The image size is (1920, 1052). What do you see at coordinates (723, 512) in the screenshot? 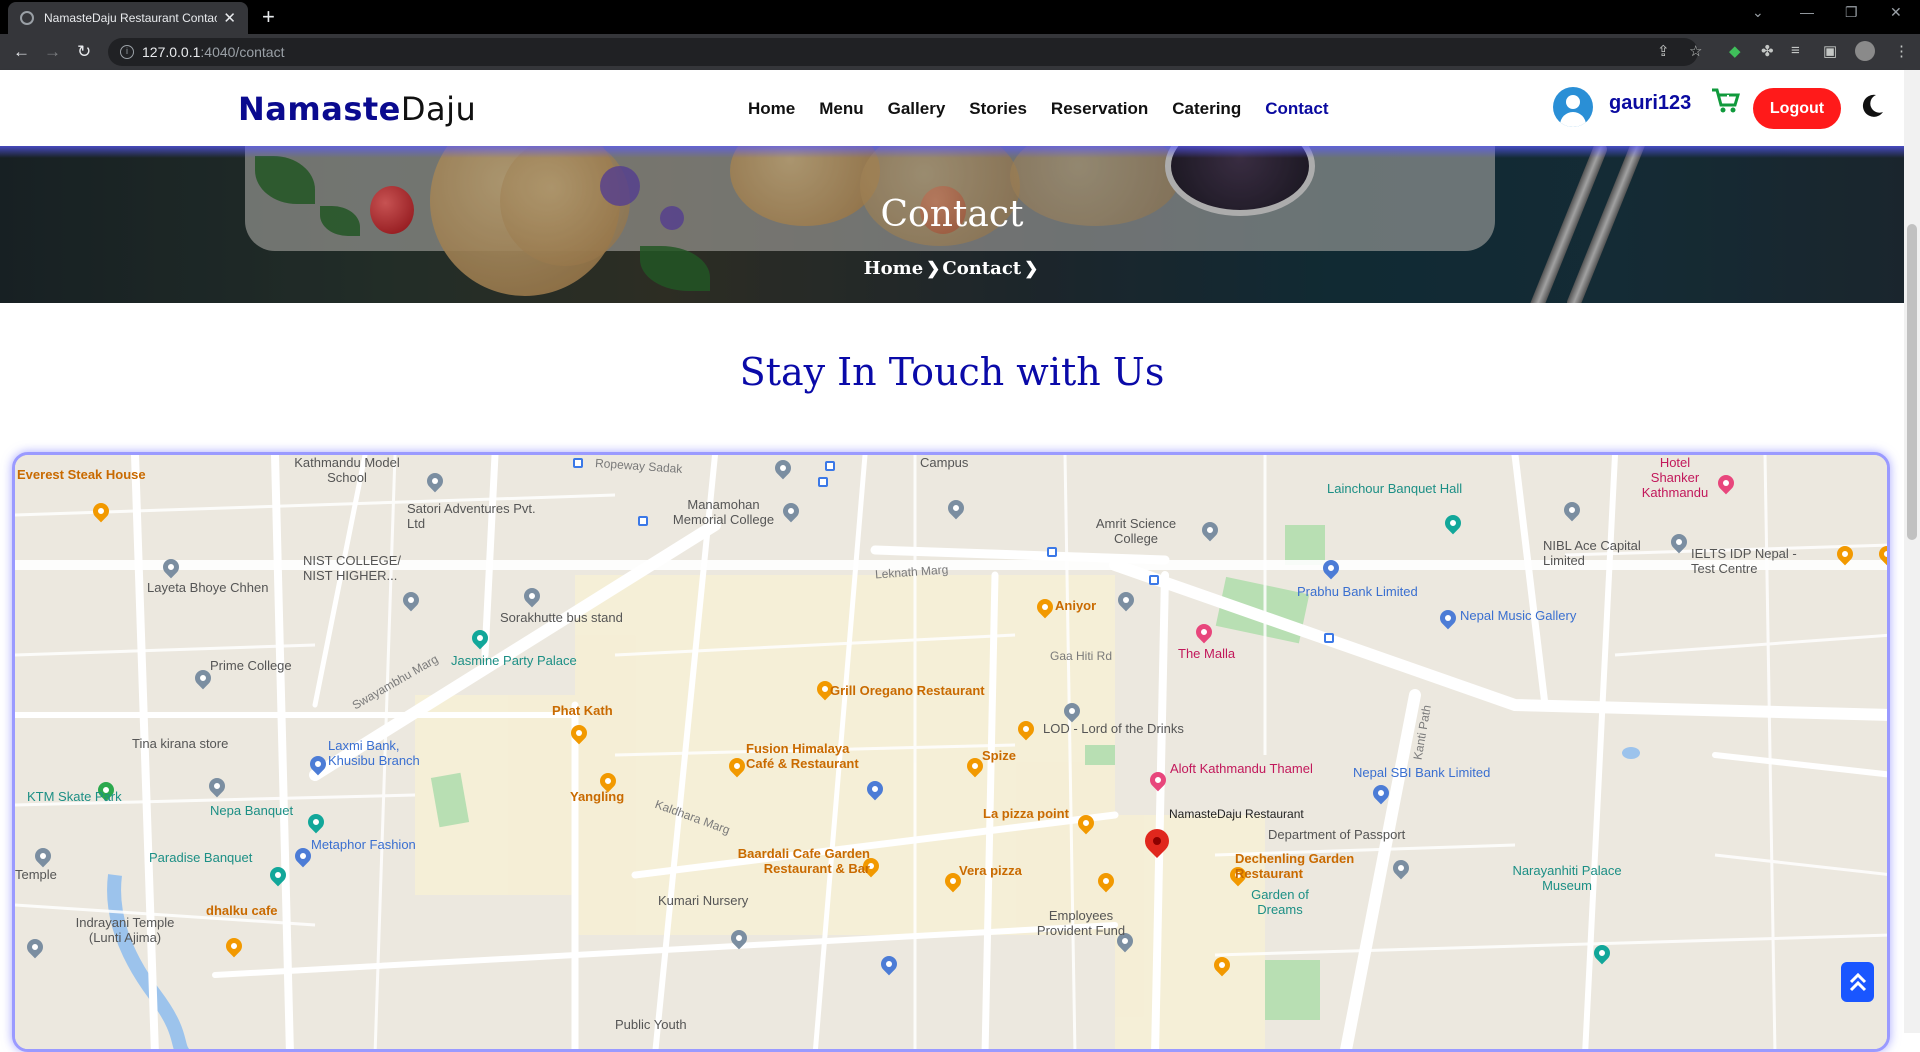
I see `map-label: Manamohan Memorial College` at bounding box center [723, 512].